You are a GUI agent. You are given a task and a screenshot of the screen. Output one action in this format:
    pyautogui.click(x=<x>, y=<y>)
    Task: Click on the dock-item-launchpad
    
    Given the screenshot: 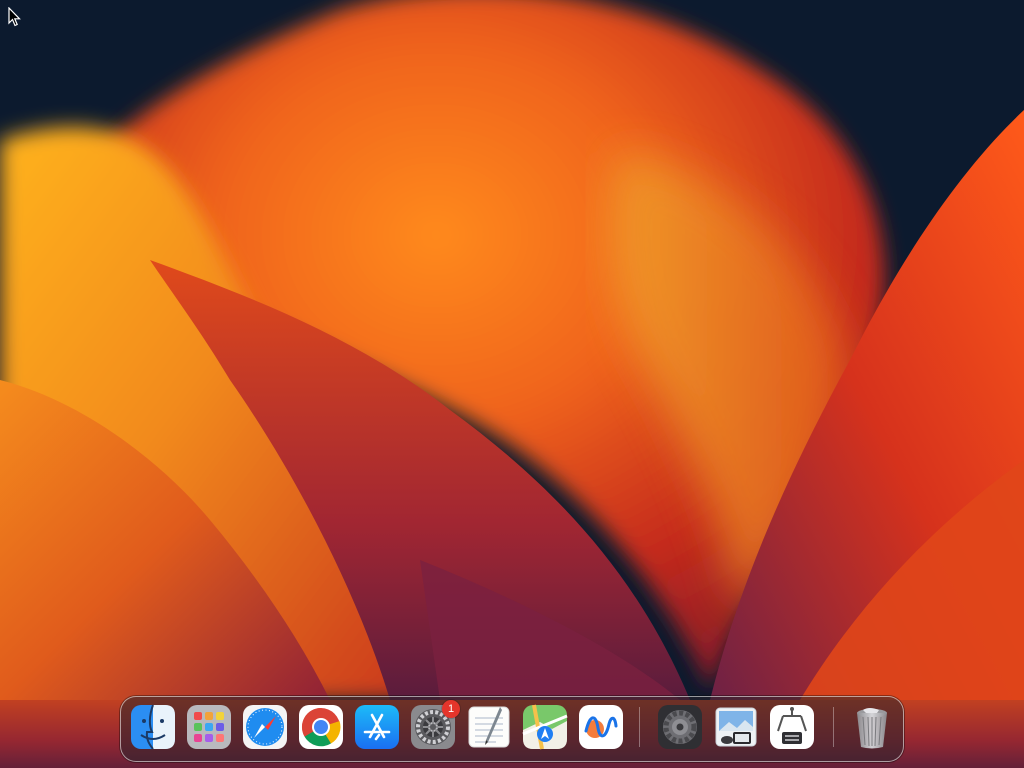 What is the action you would take?
    pyautogui.click(x=209, y=727)
    